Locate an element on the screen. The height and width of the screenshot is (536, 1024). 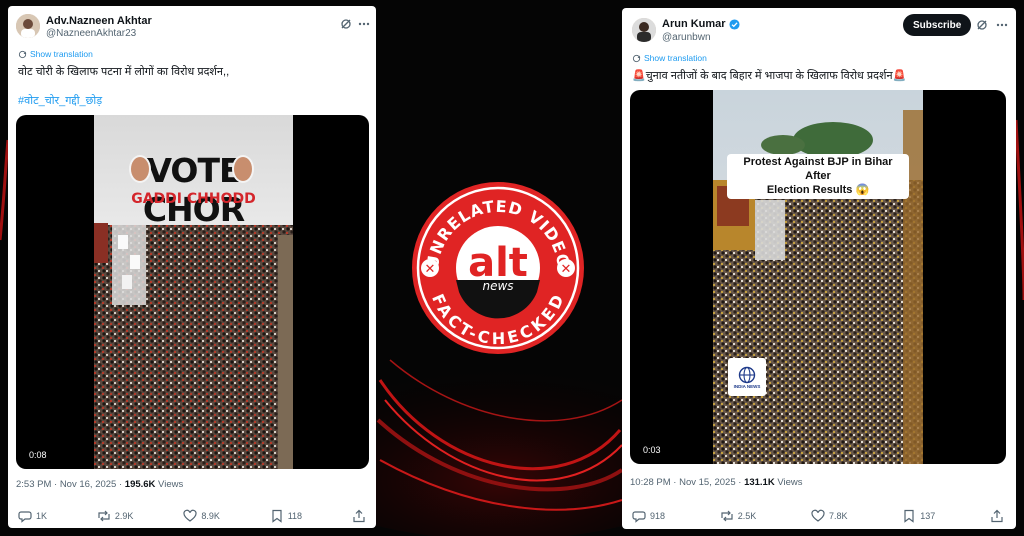
video-caption-line2: Election Results 😱 is located at coordinates (818, 189).